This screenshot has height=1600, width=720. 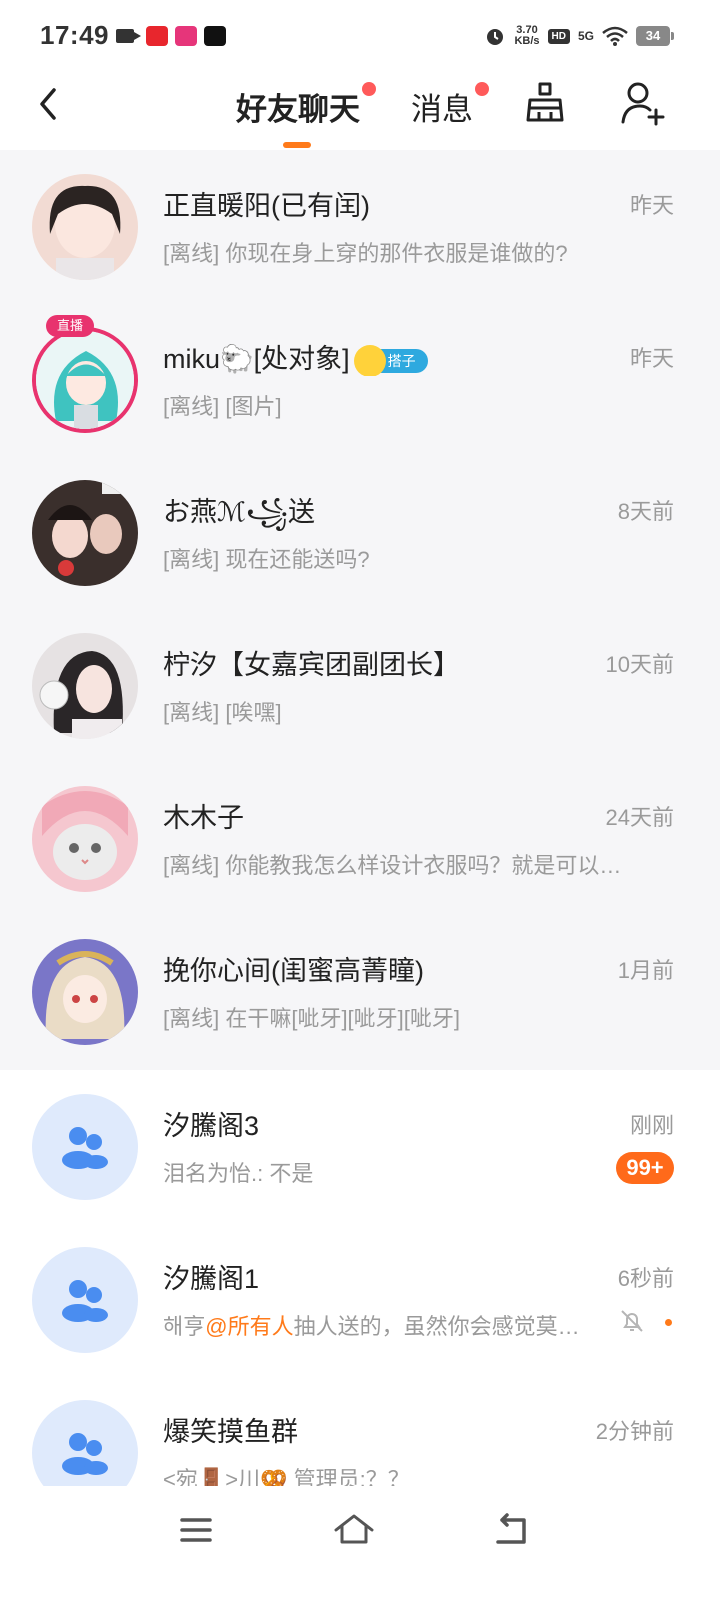 I want to click on messages-tab-unread-dot, so click(x=482, y=89).